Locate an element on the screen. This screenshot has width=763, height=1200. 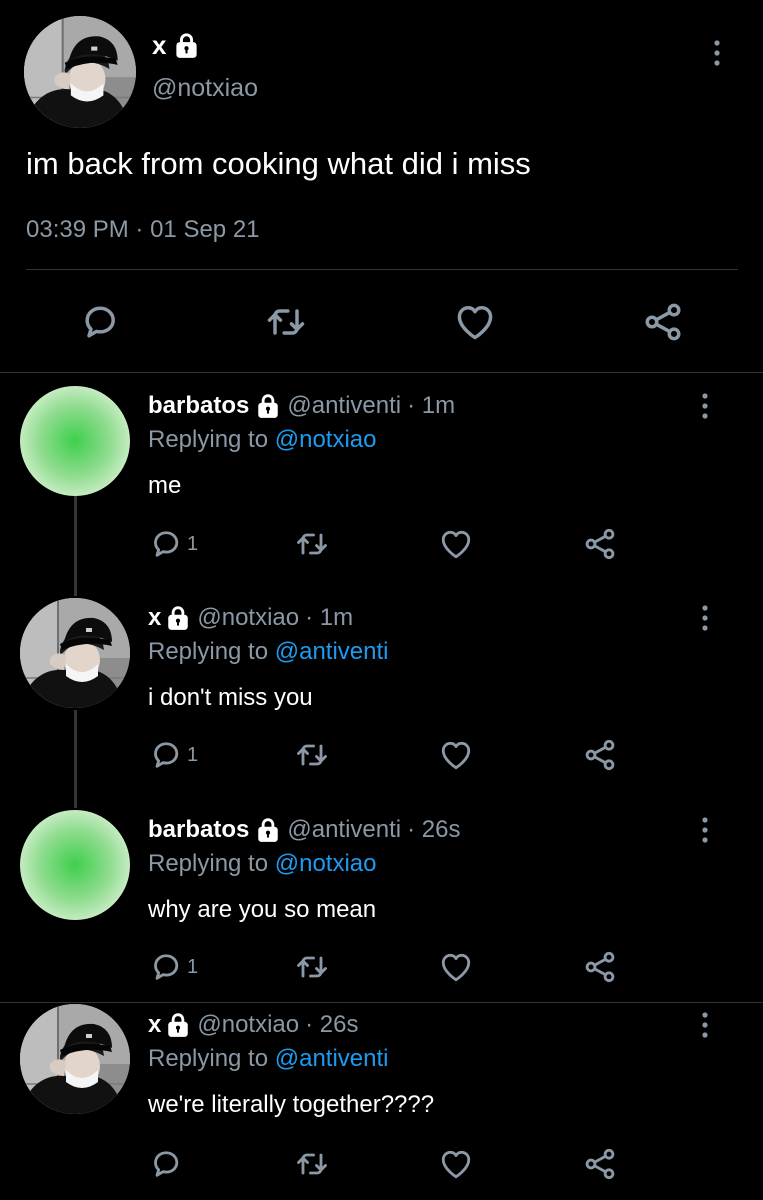
main-avatar is located at coordinates (80, 72).